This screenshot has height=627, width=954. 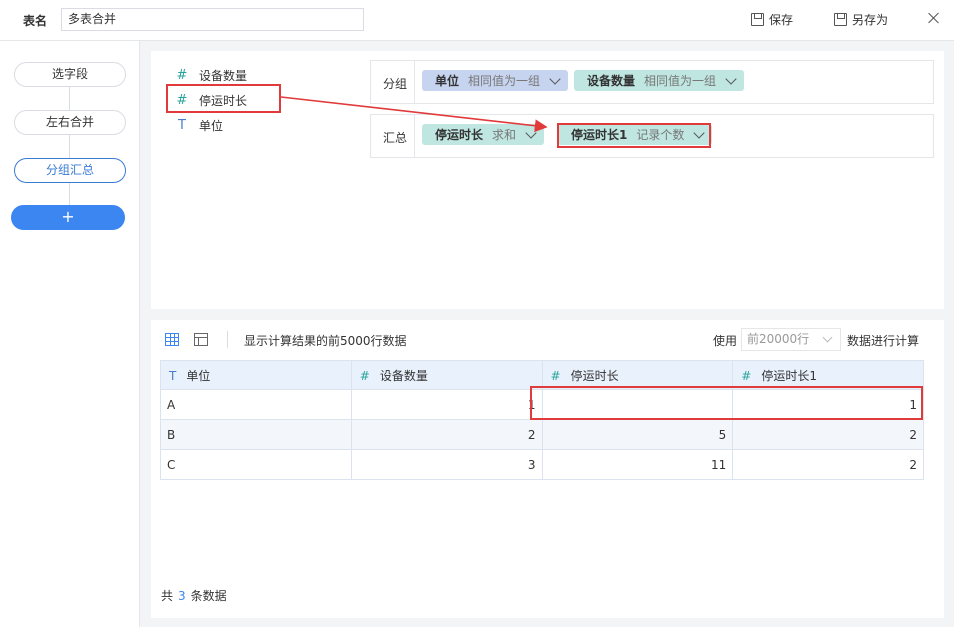 What do you see at coordinates (395, 138) in the screenshot?
I see `summary-label: 汇总` at bounding box center [395, 138].